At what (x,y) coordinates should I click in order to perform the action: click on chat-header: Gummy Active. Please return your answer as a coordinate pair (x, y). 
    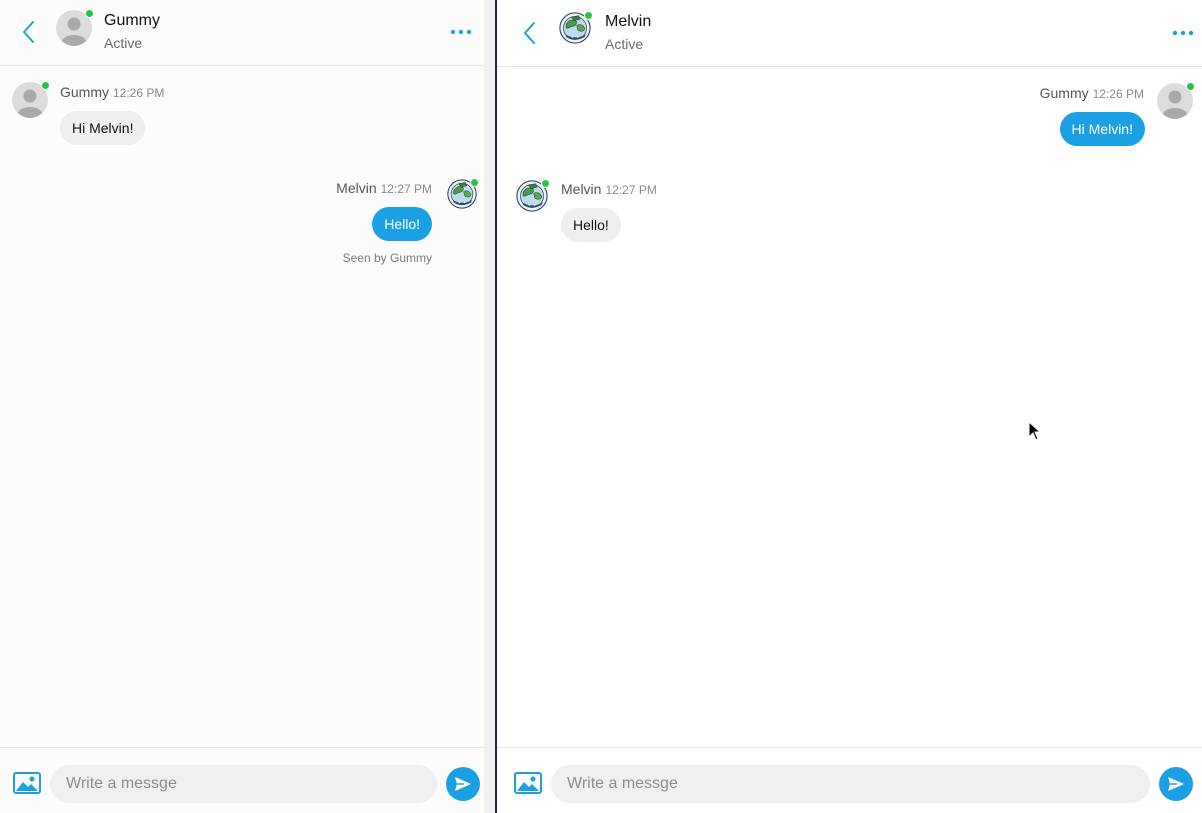
    Looking at the image, I should click on (242, 33).